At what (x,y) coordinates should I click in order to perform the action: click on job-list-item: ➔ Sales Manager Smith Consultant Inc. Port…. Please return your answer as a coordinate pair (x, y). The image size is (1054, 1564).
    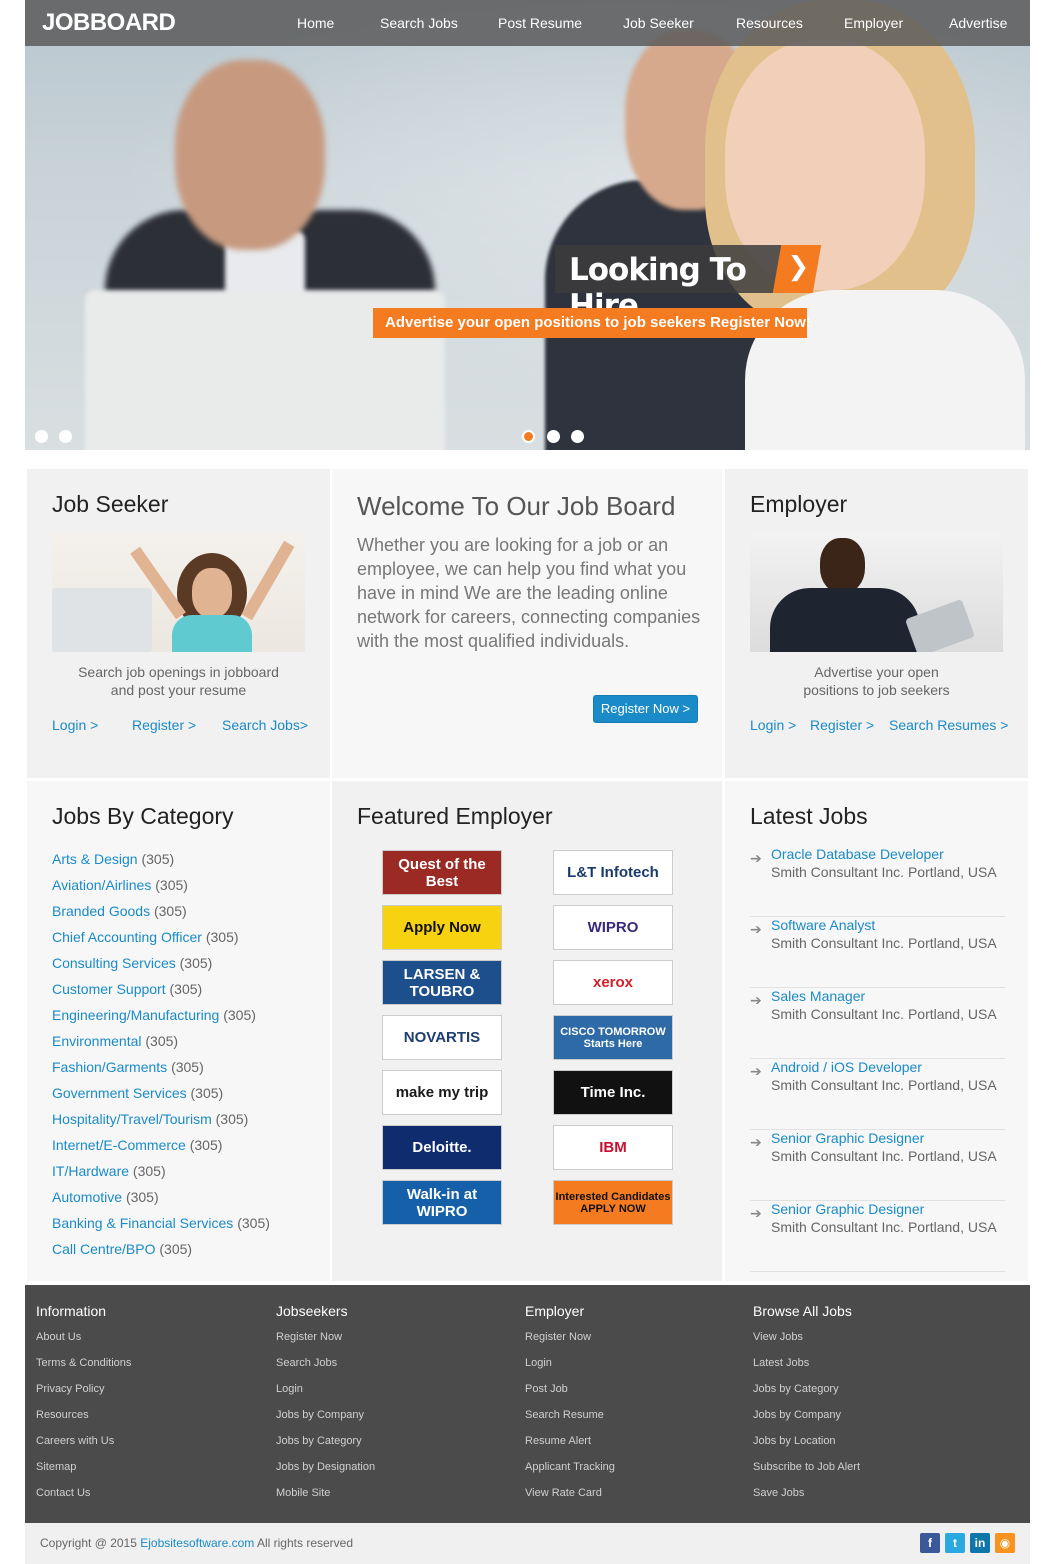
    Looking at the image, I should click on (877, 1023).